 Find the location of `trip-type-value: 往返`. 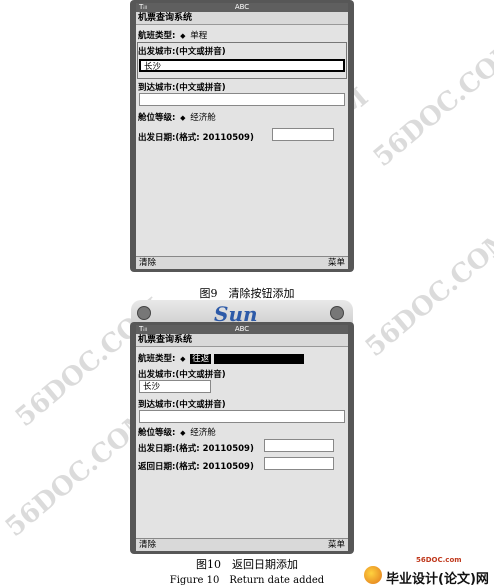

trip-type-value: 往返 is located at coordinates (201, 359).